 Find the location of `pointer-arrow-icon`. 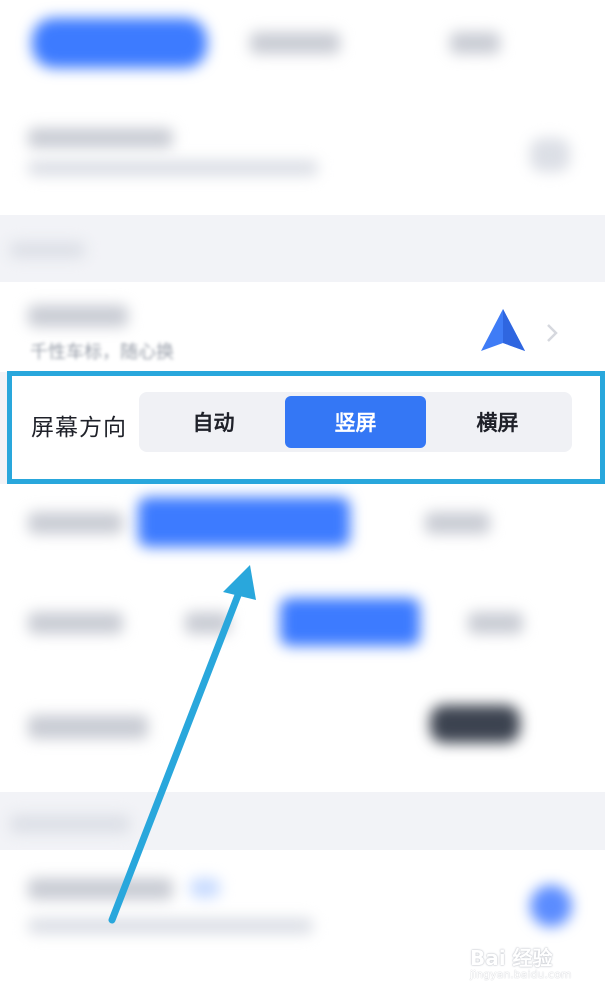

pointer-arrow-icon is located at coordinates (182, 744).